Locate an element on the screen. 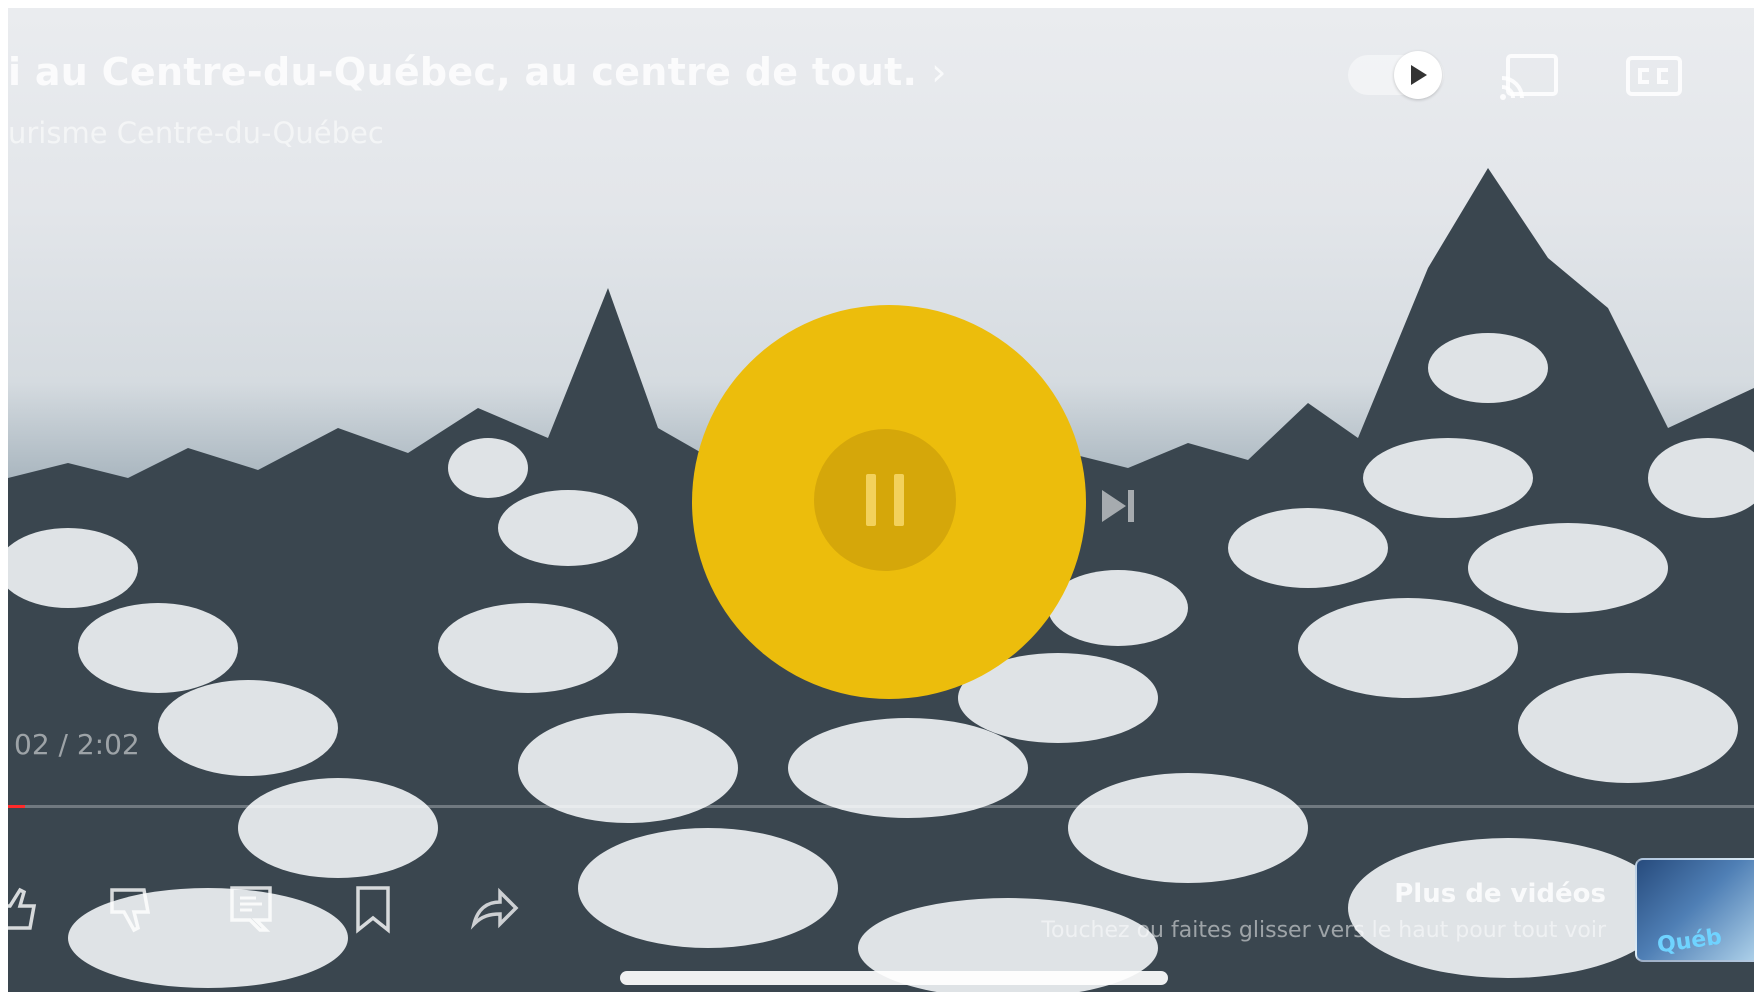 This screenshot has width=1754, height=992. autoplay-toggle is located at coordinates (1396, 75).